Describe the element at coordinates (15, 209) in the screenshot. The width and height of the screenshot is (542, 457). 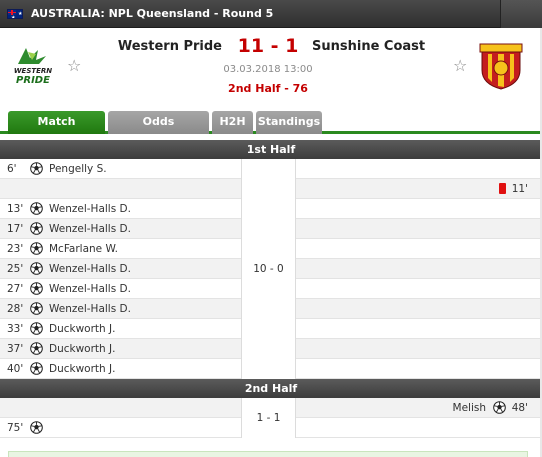
I see `event-minute: 13'` at that location.